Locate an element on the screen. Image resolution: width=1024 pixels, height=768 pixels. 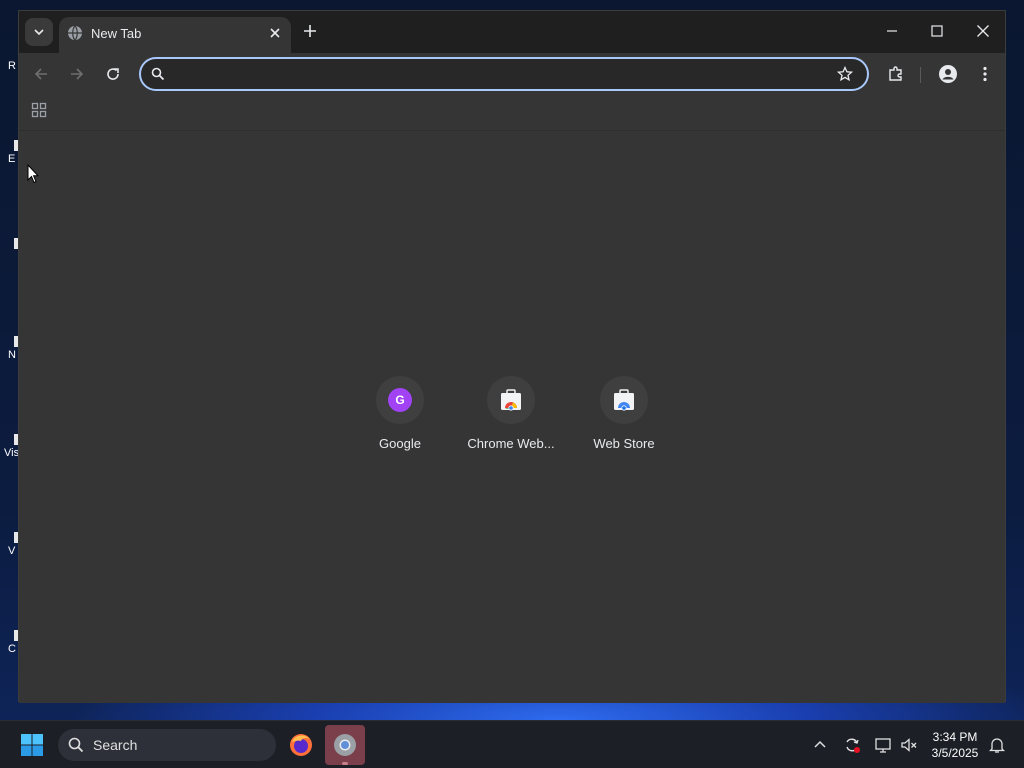
google-letter-icon: G is located at coordinates (400, 400).